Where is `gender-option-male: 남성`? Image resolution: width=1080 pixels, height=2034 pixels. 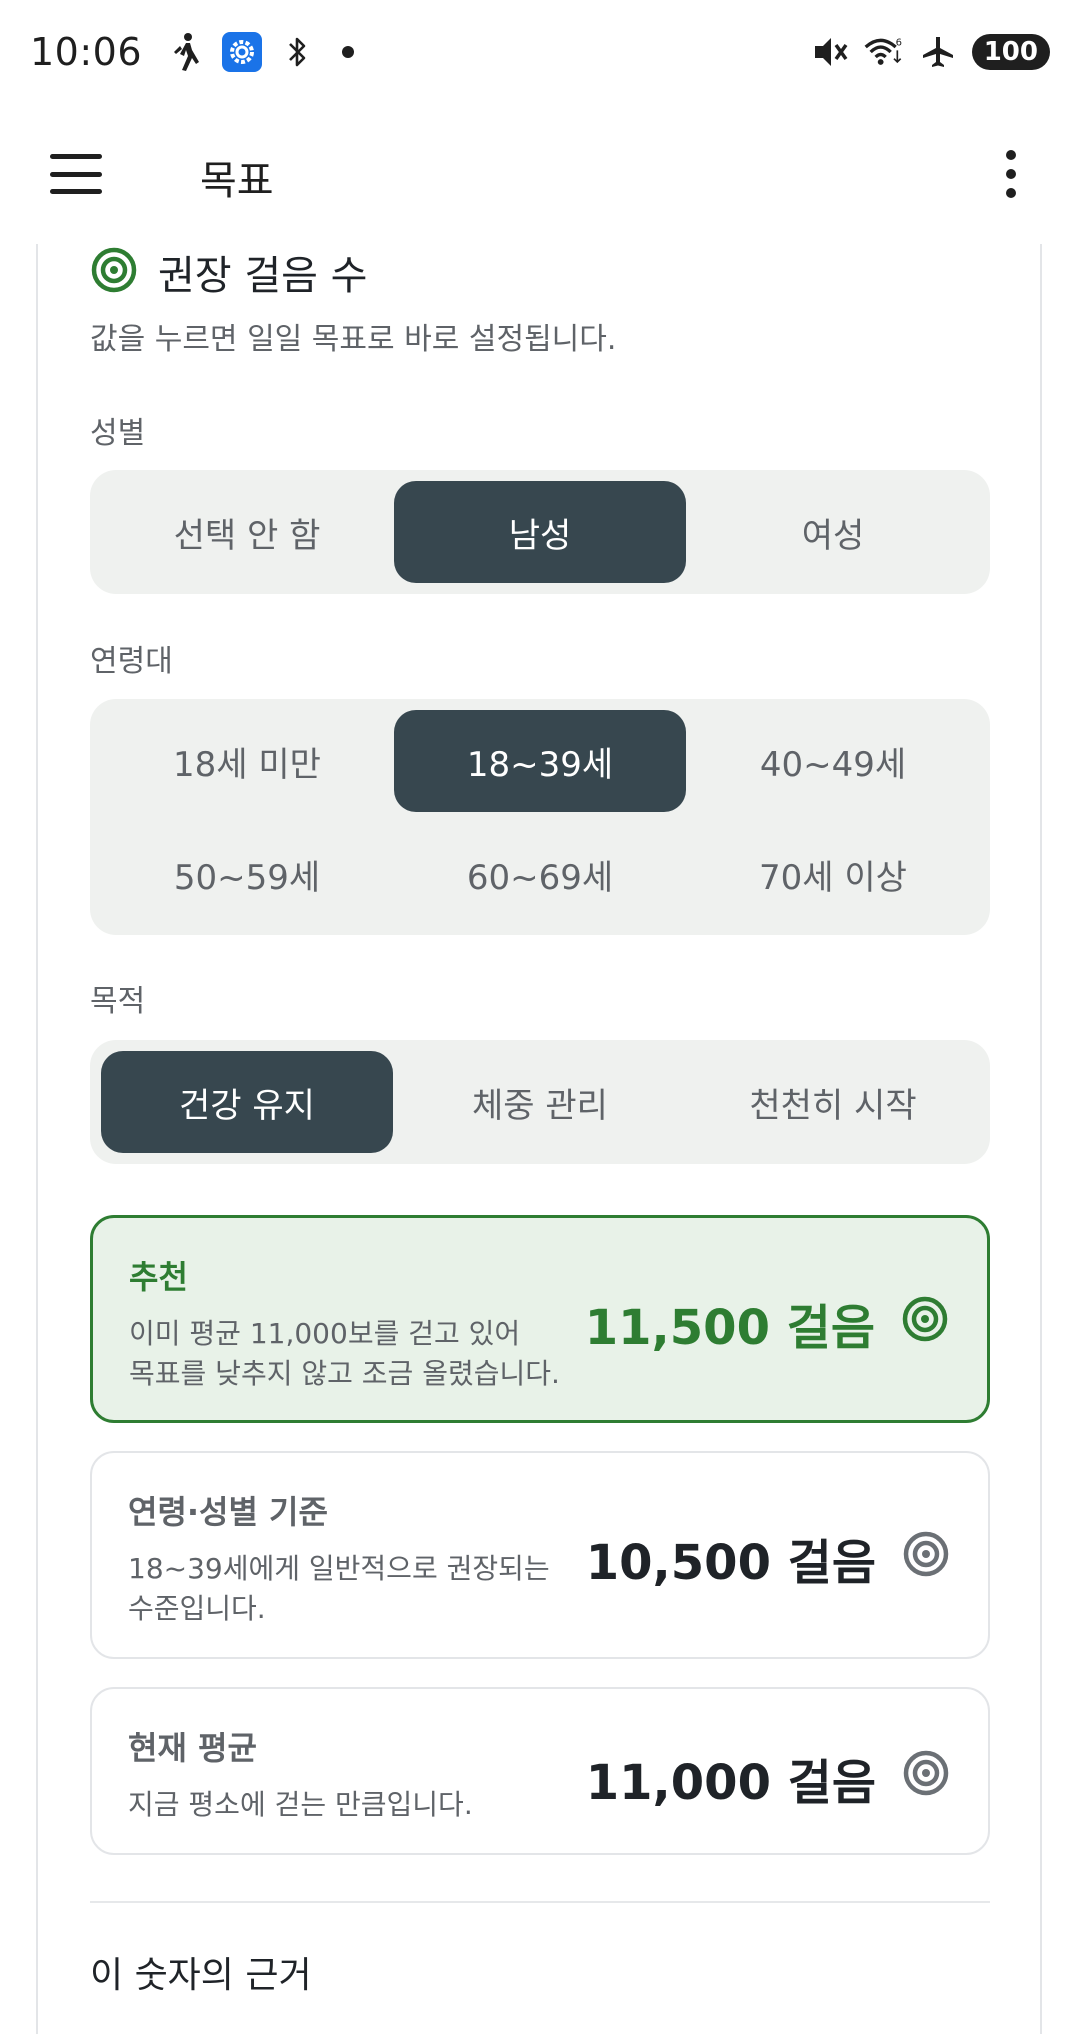 gender-option-male: 남성 is located at coordinates (540, 532).